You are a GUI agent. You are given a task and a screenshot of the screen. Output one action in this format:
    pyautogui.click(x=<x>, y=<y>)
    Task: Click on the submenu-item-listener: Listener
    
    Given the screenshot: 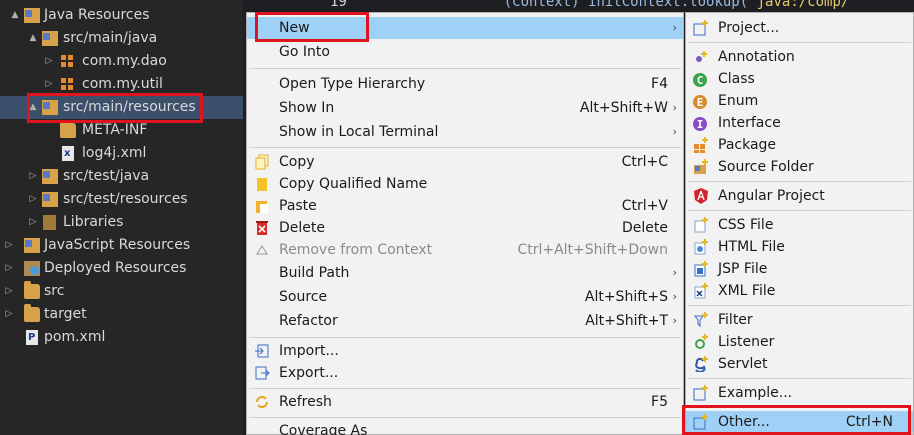 What is the action you would take?
    pyautogui.click(x=799, y=342)
    